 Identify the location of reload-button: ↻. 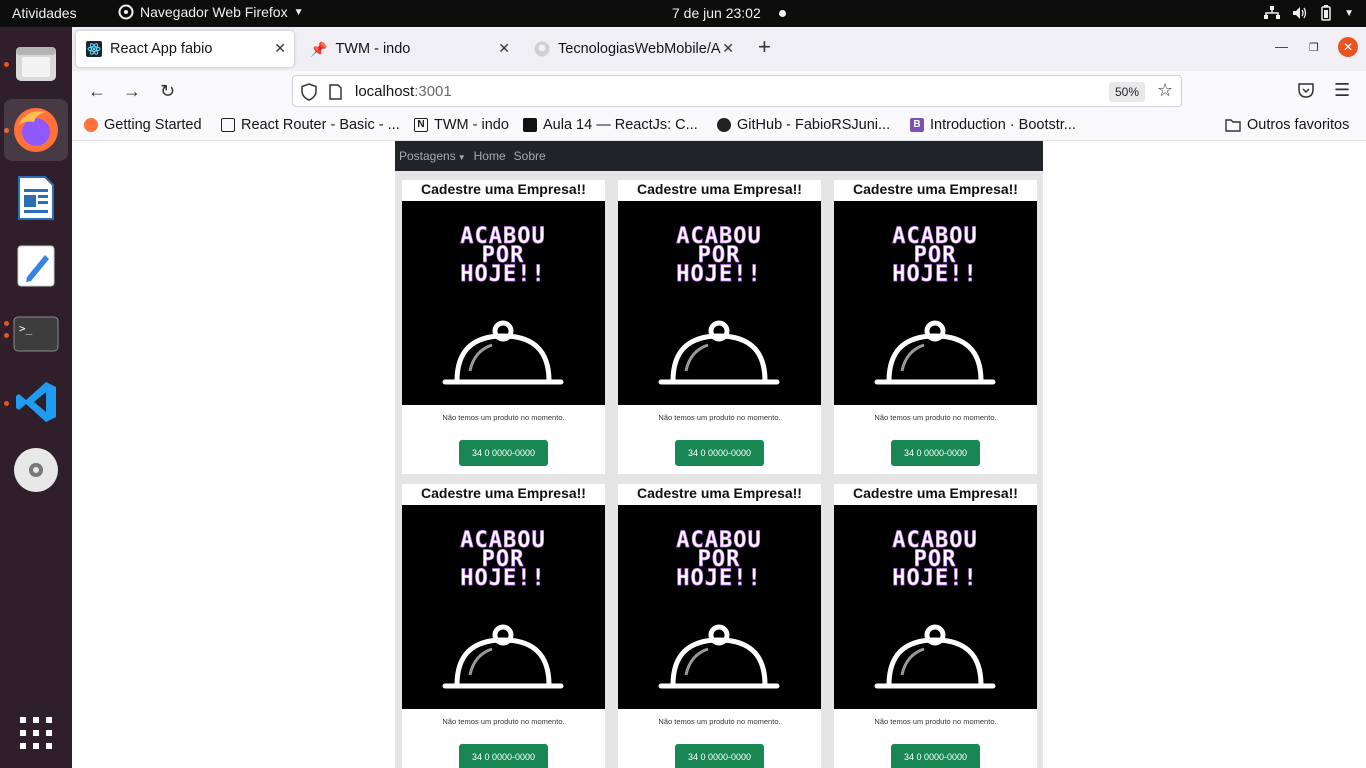
(167, 91).